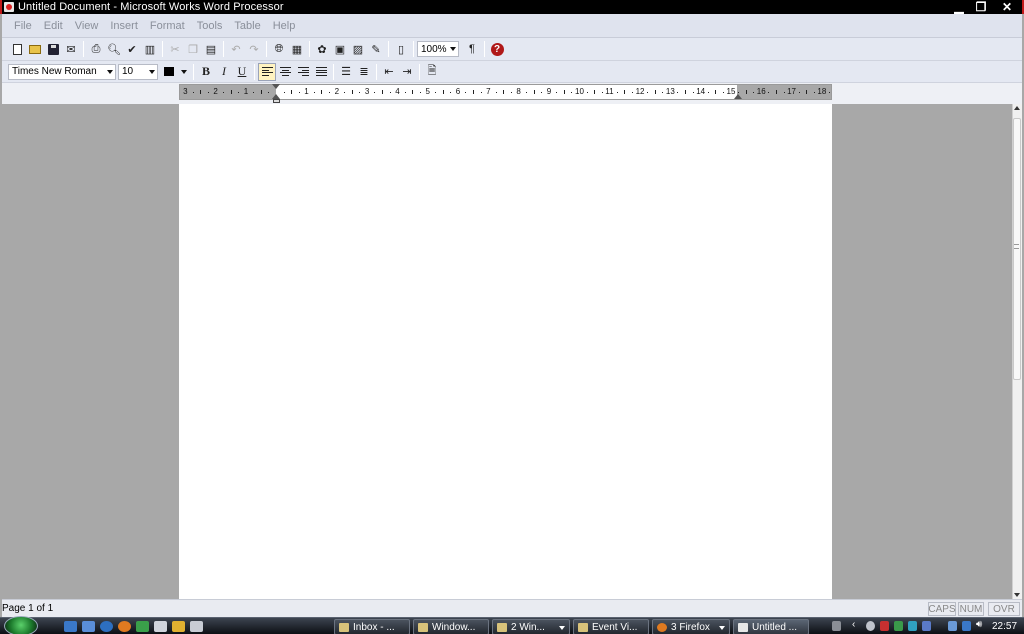 The width and height of the screenshot is (1024, 634). I want to click on copy-button: ❐, so click(193, 49).